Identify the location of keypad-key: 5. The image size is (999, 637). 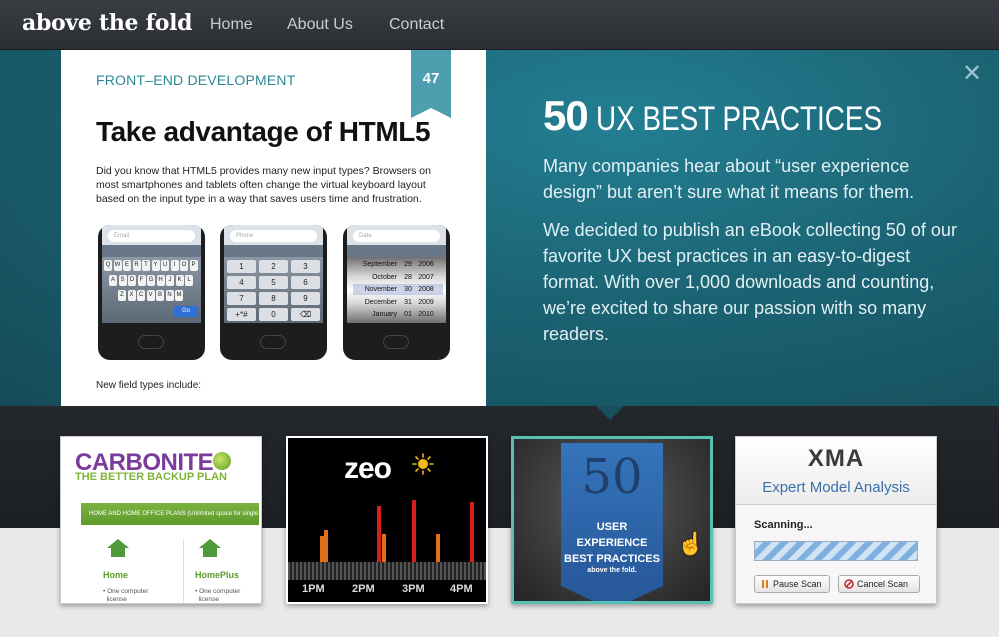
(273, 282).